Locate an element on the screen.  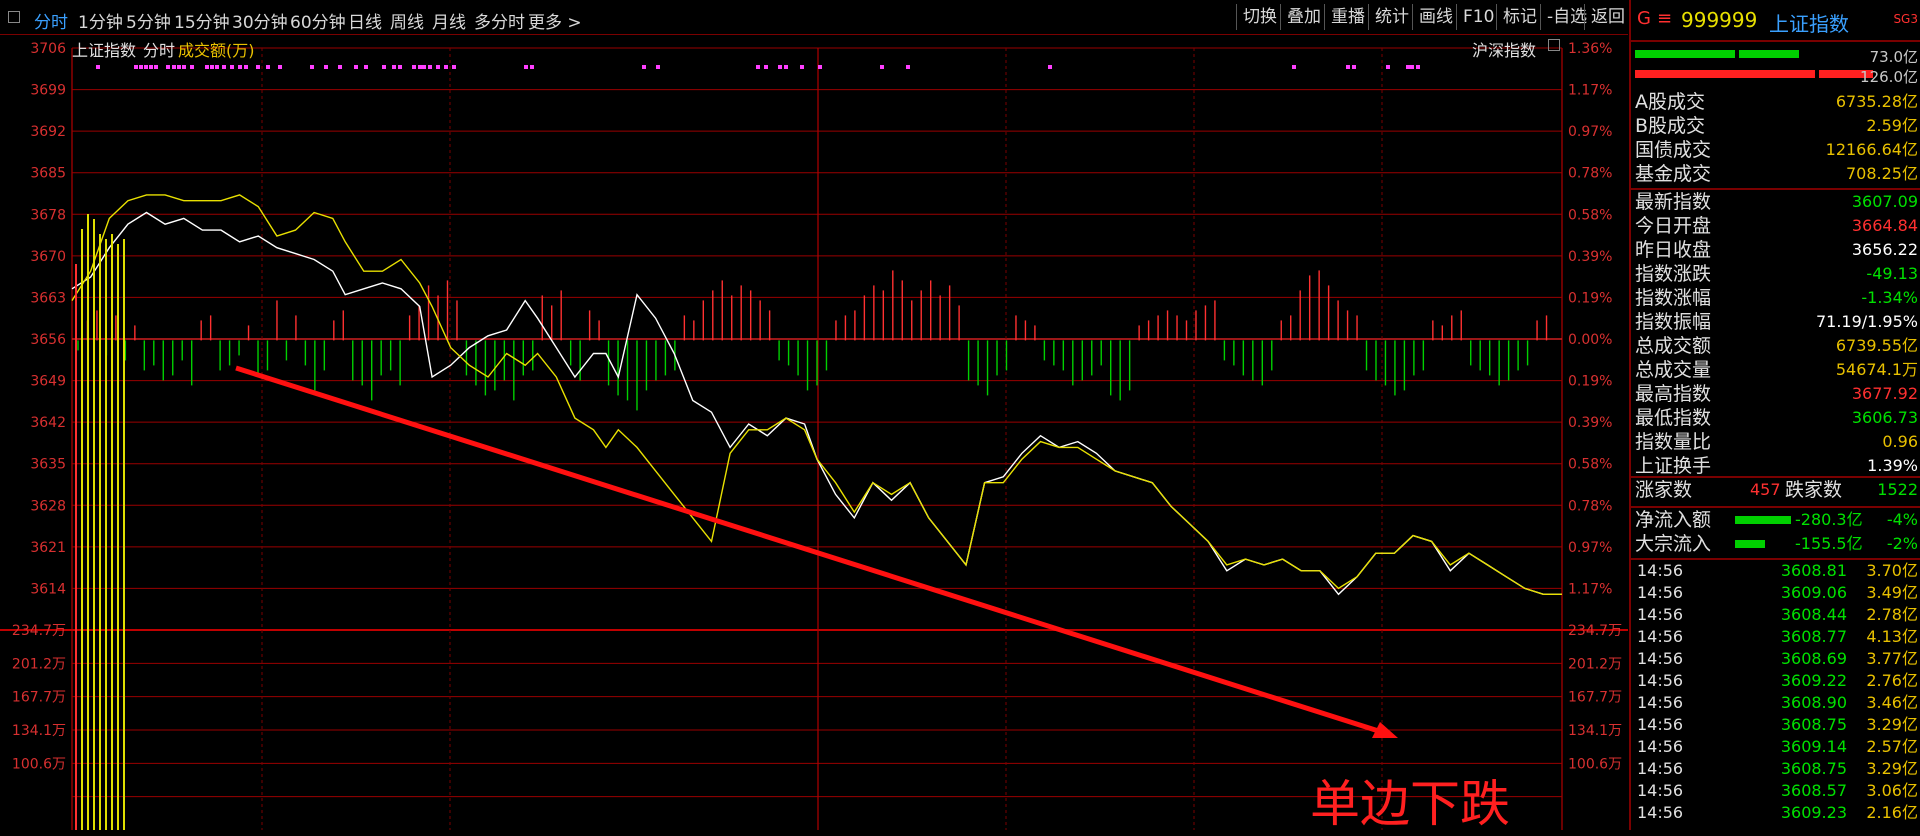
left-tick-label: 3635 is located at coordinates (48, 465).